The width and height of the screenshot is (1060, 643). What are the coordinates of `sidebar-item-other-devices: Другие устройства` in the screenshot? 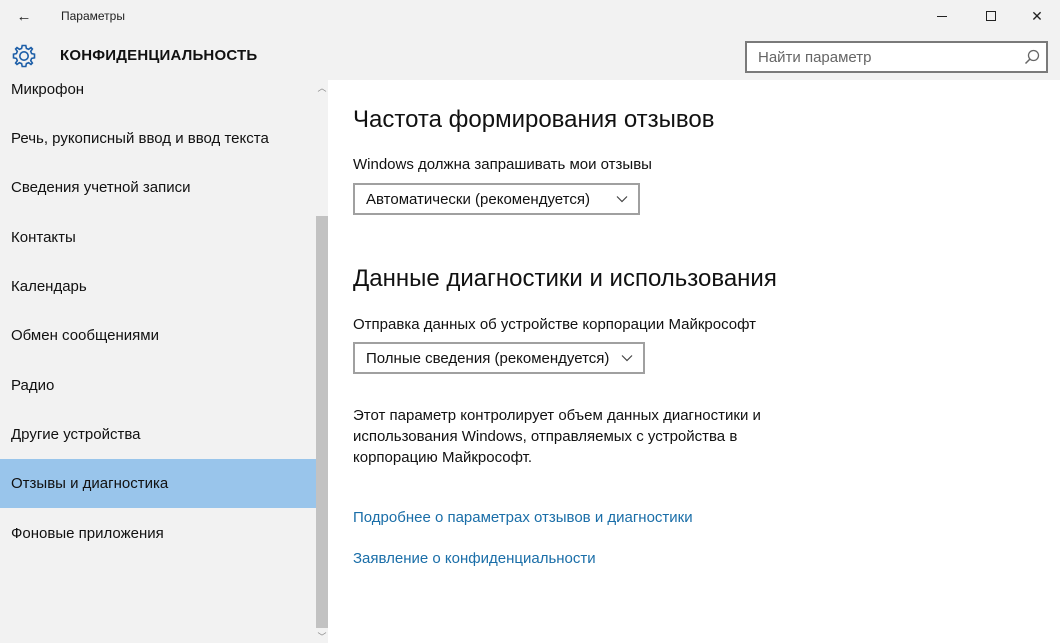 It's located at (158, 434).